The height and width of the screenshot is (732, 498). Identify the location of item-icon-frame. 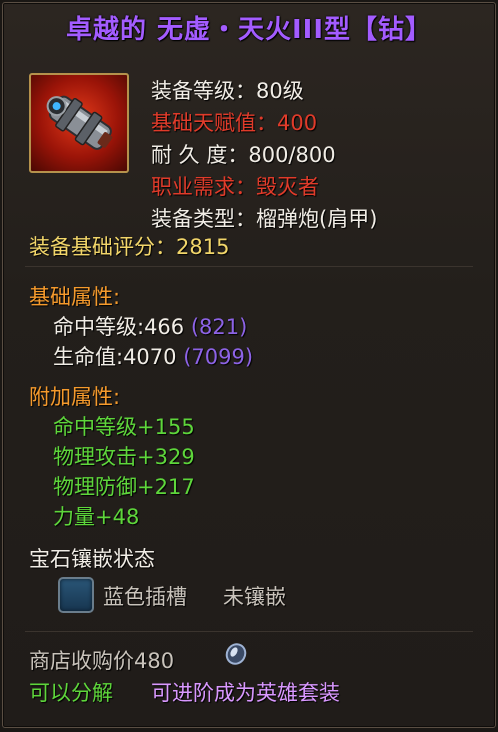
(79, 123).